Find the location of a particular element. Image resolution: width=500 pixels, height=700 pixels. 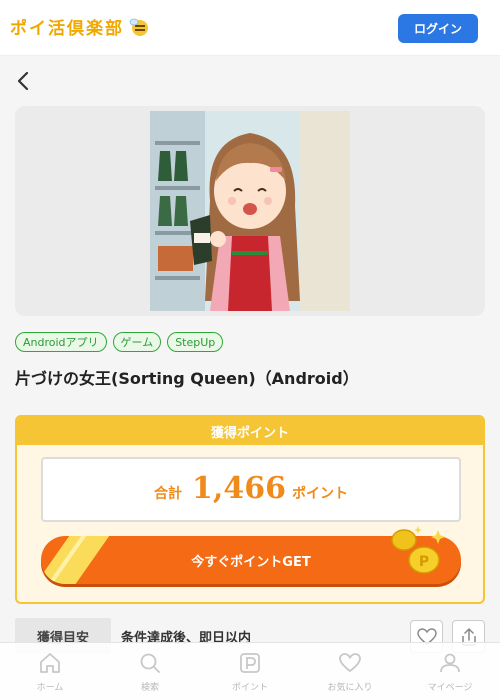

login-button: ログイン is located at coordinates (438, 28).